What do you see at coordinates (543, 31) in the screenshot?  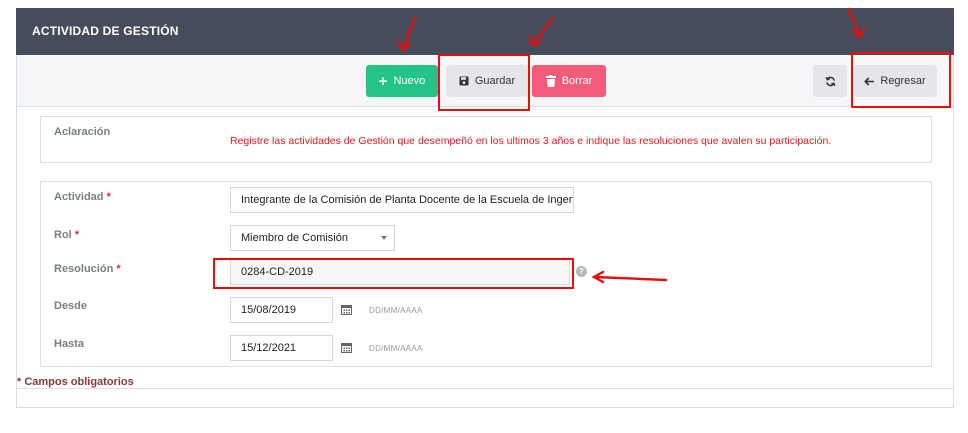 I see `arrow-to-guardar` at bounding box center [543, 31].